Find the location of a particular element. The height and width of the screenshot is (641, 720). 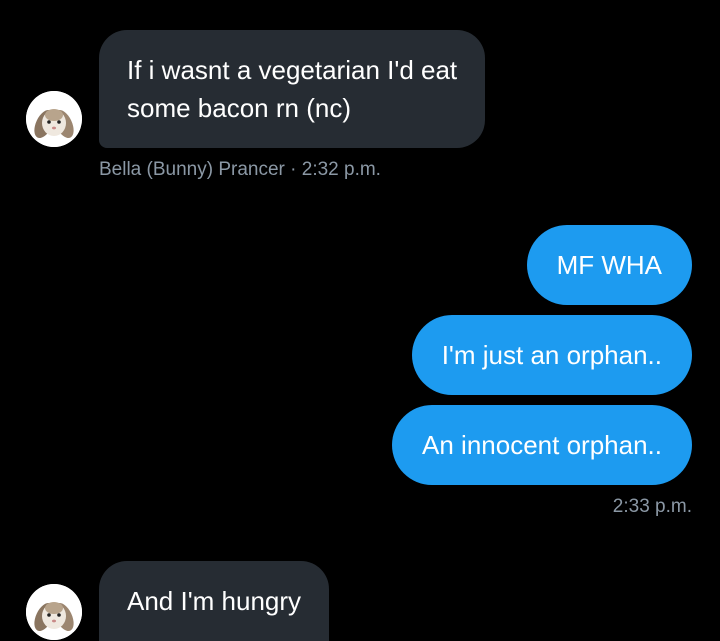

message-timestamp: 2:33 p.m. is located at coordinates (652, 506).